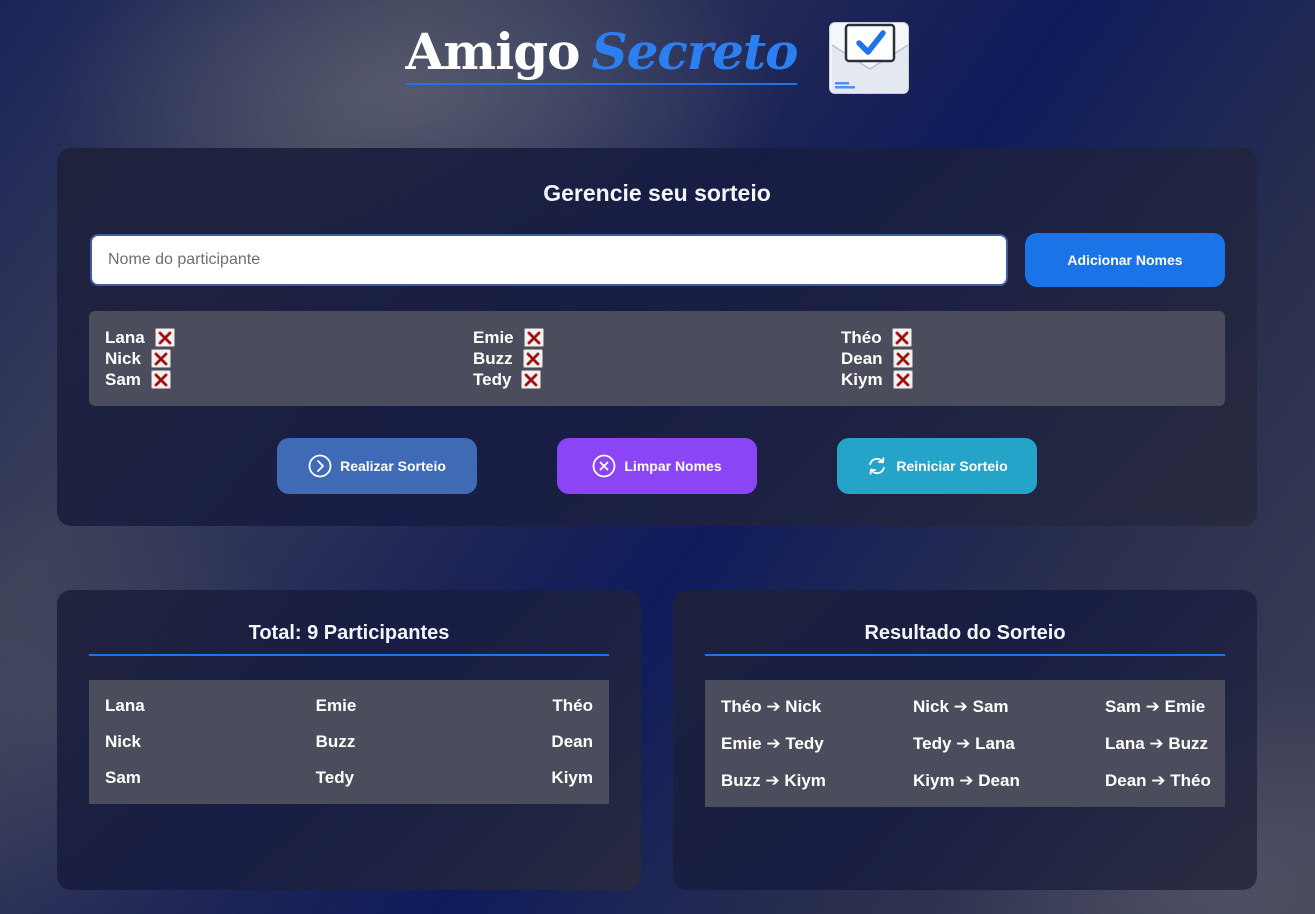  What do you see at coordinates (549, 260) in the screenshot?
I see `participant-name-input` at bounding box center [549, 260].